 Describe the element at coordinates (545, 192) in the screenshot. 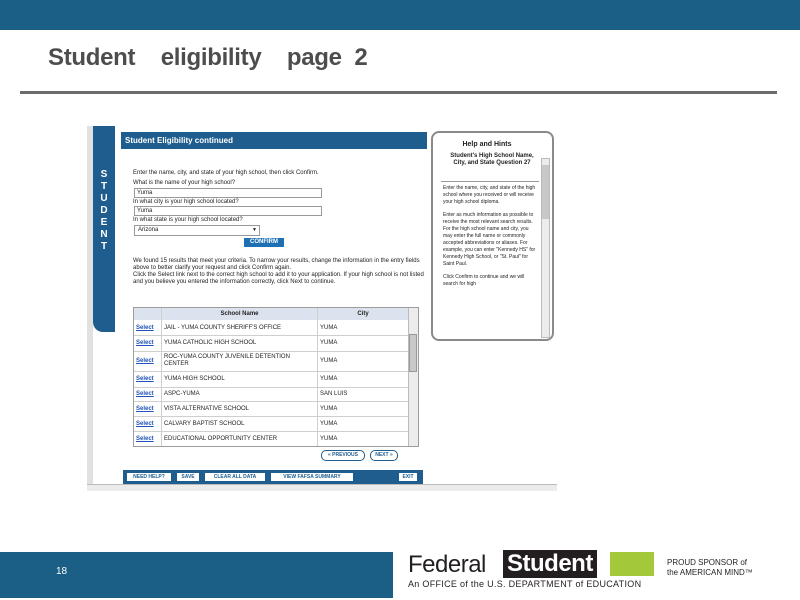

I see `help-scroll-thumb` at that location.